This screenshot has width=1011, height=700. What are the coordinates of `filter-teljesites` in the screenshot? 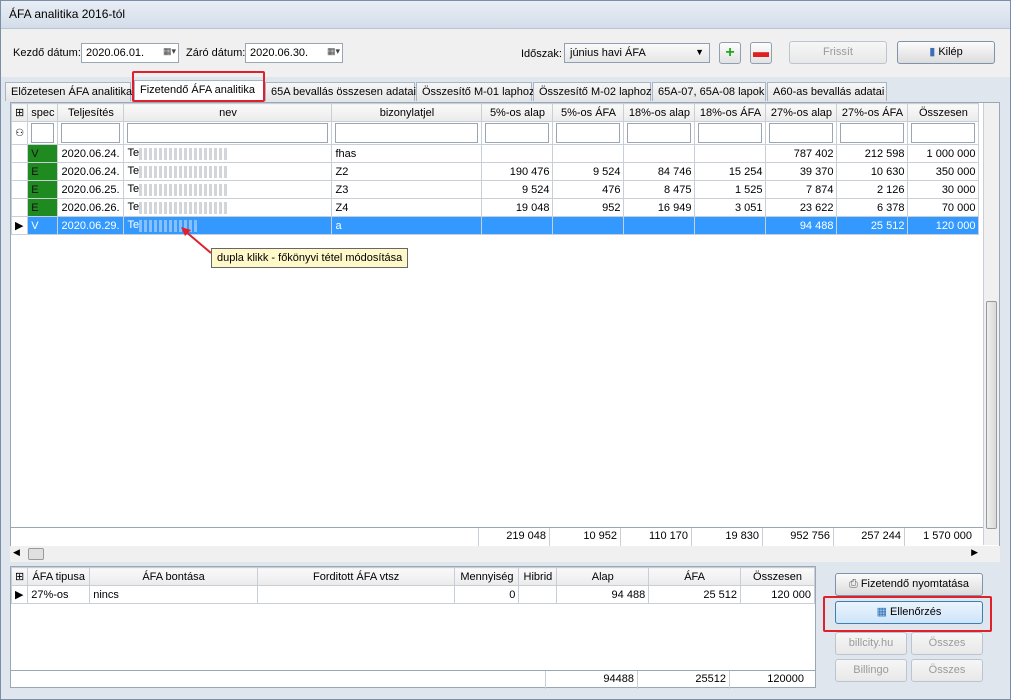 It's located at (91, 133).